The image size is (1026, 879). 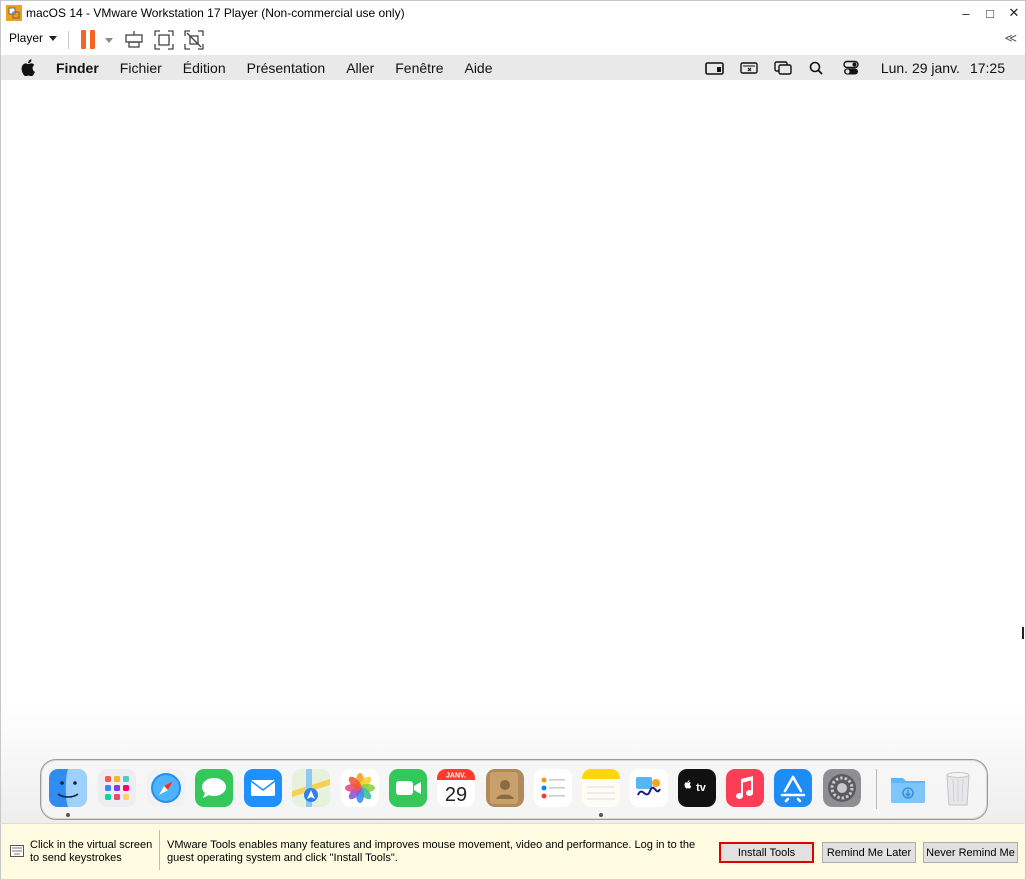 What do you see at coordinates (745, 788) in the screenshot?
I see `music-icon` at bounding box center [745, 788].